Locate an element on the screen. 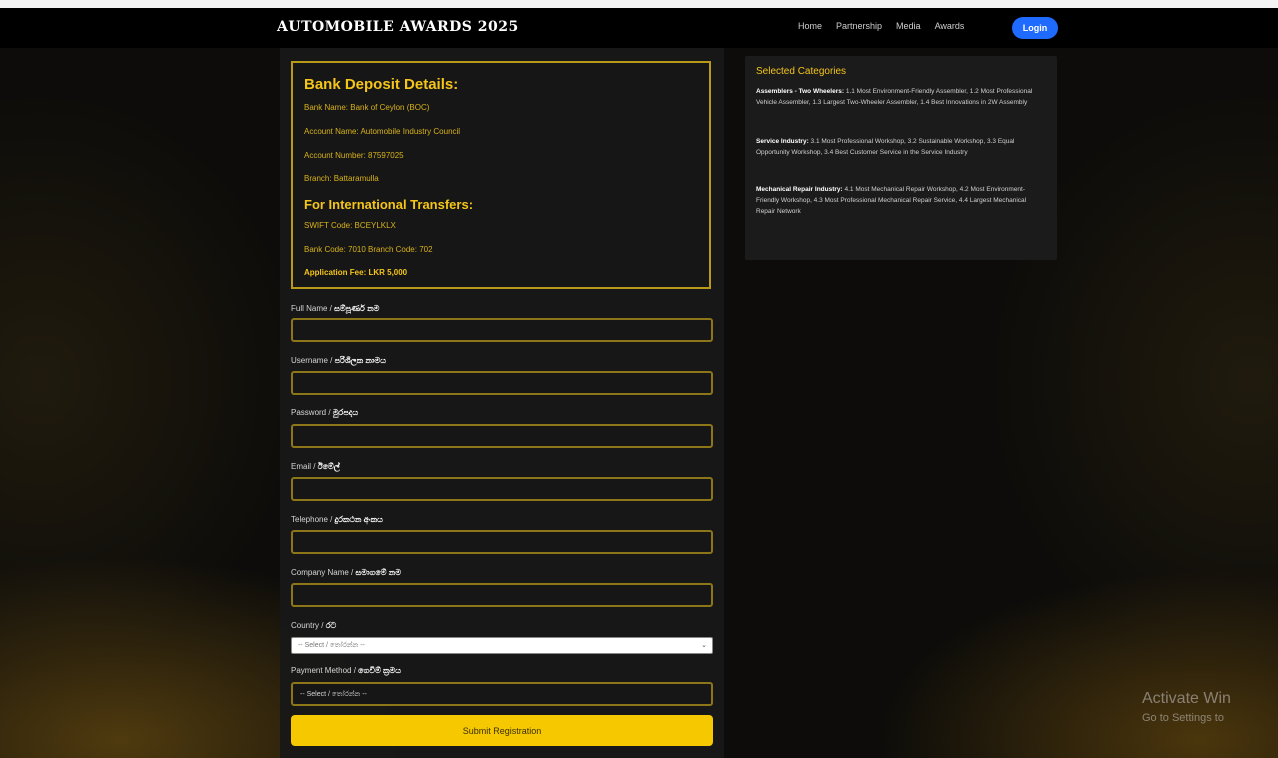 This screenshot has height=758, width=1278. payment-select-value: -- Select / තෝරන්න -- is located at coordinates (333, 694).